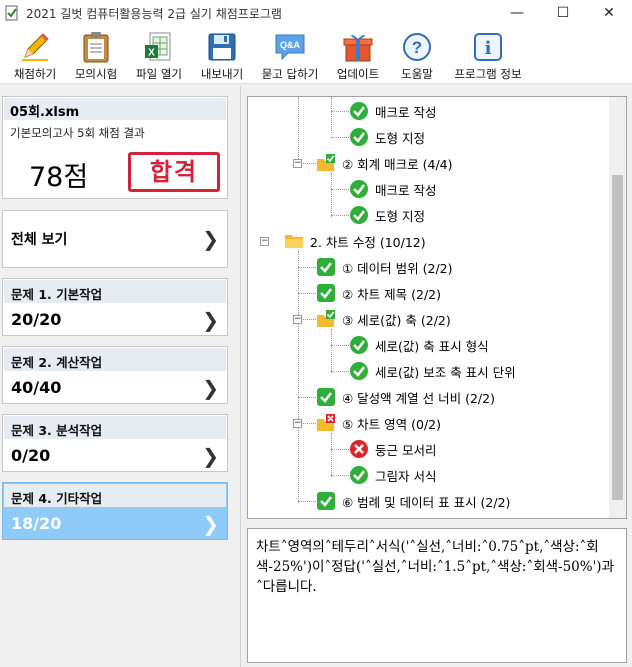  Describe the element at coordinates (59, 177) in the screenshot. I see `total-score: 78점` at that location.